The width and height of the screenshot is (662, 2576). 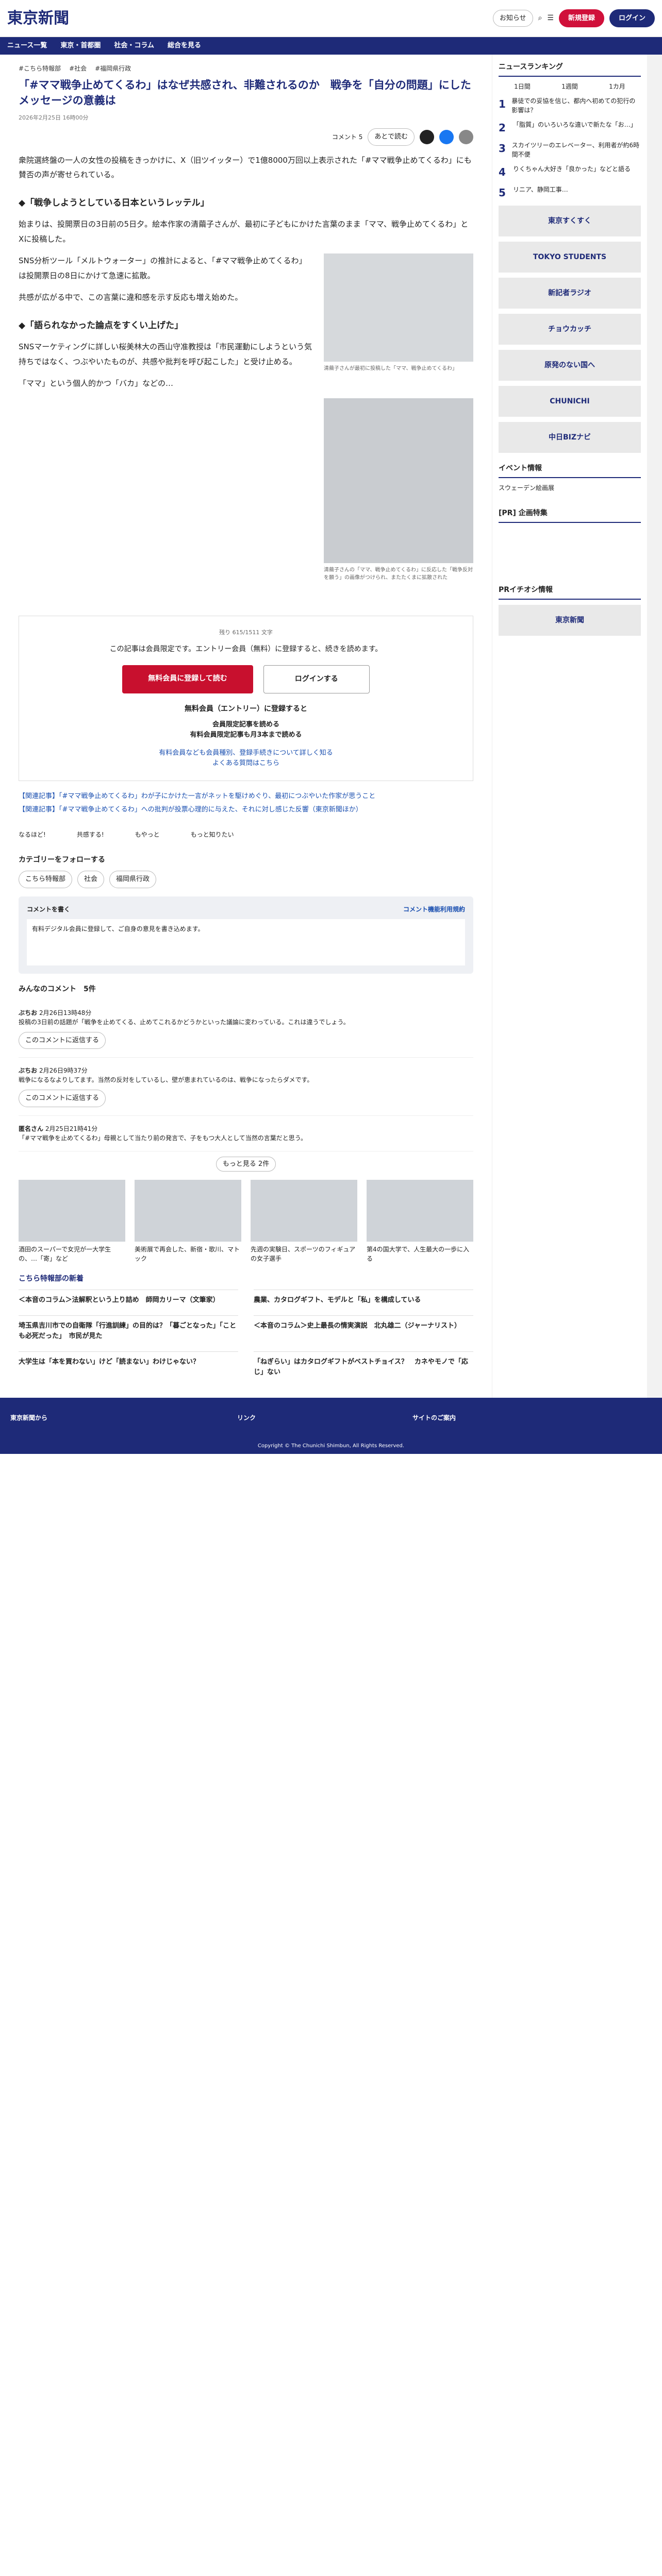 I want to click on share-icon, so click(x=466, y=137).